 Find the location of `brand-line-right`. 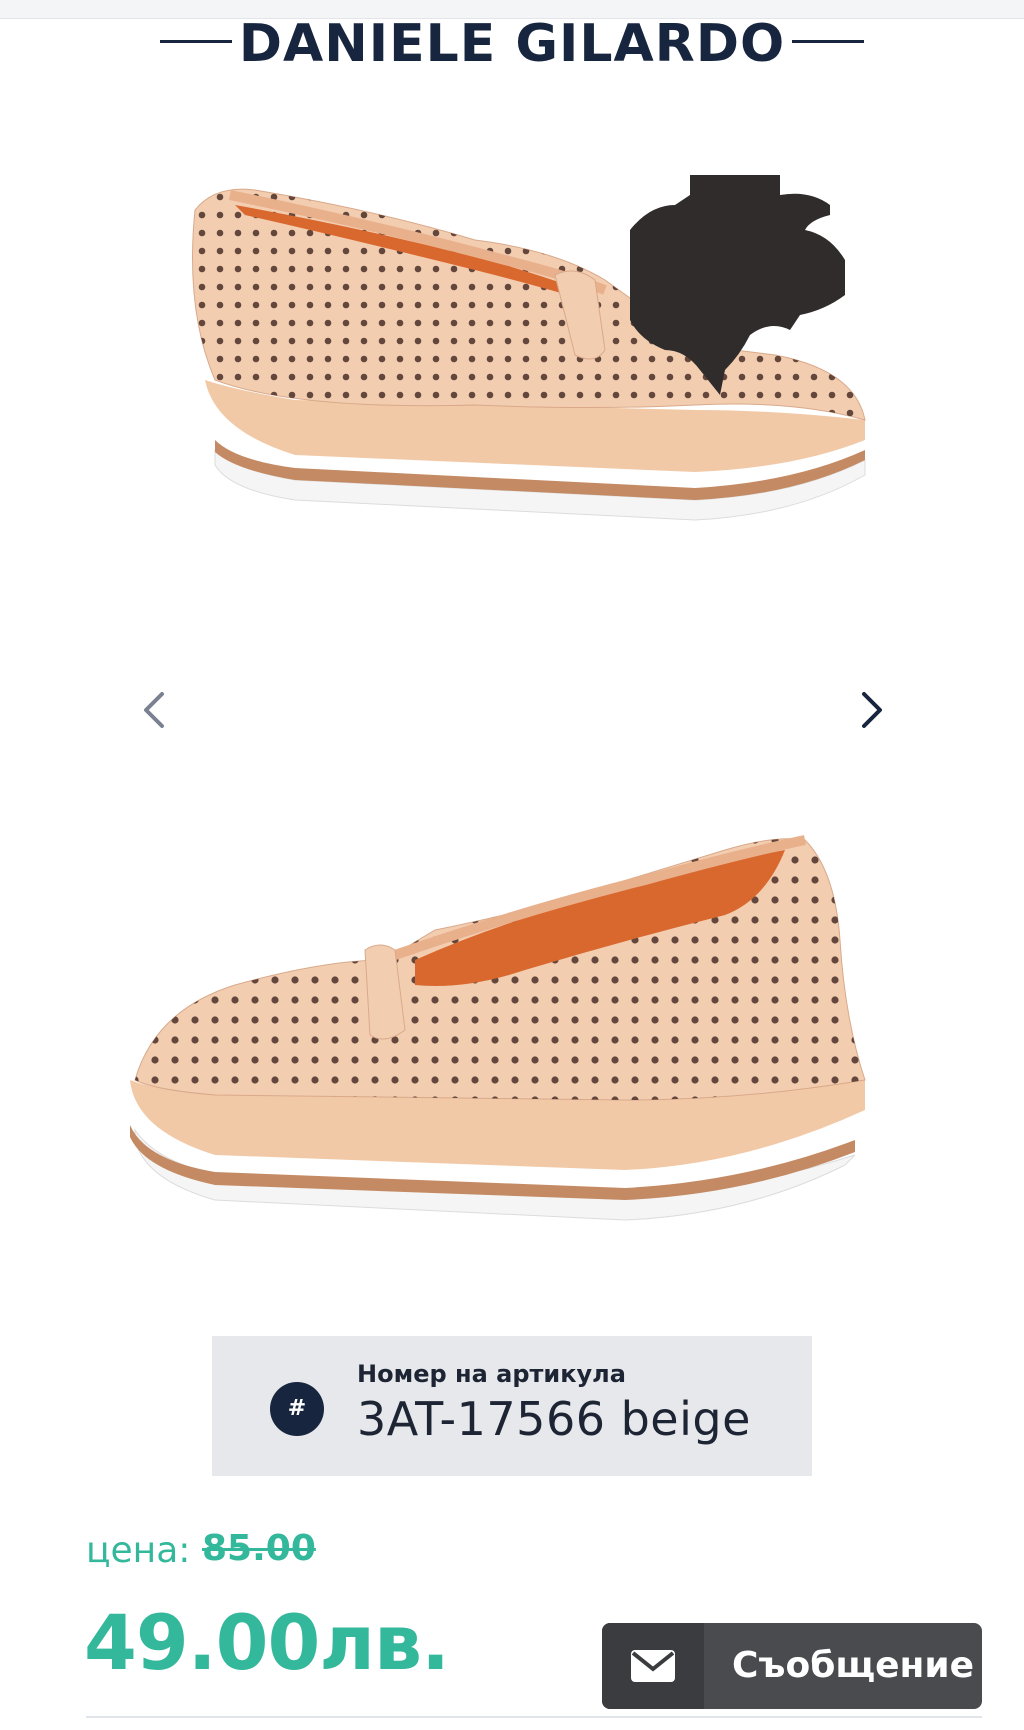

brand-line-right is located at coordinates (828, 41).